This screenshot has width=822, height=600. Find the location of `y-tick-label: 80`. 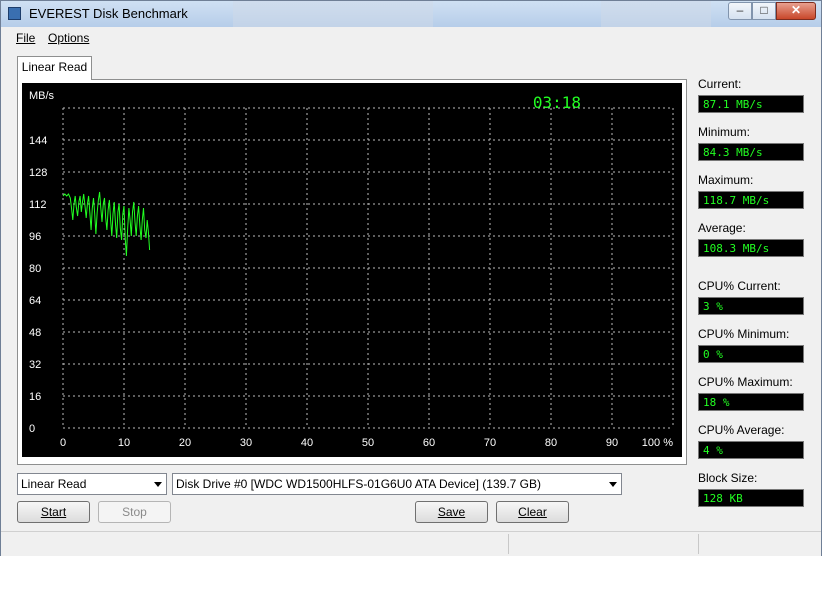

y-tick-label: 80 is located at coordinates (35, 269).